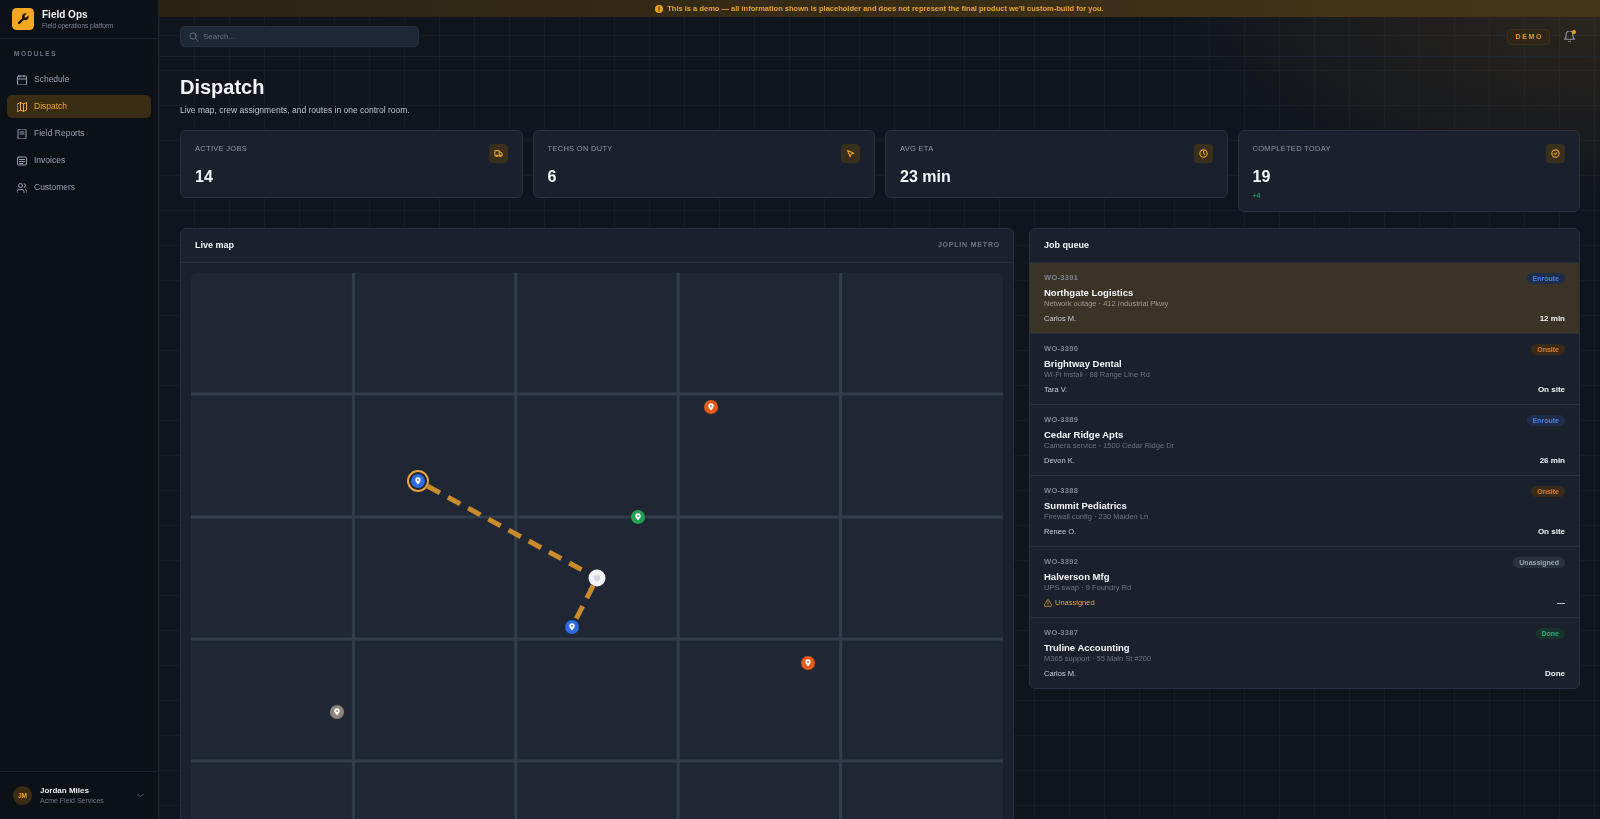 This screenshot has height=819, width=1600. Describe the element at coordinates (22, 79) in the screenshot. I see `calendar-icon` at that location.